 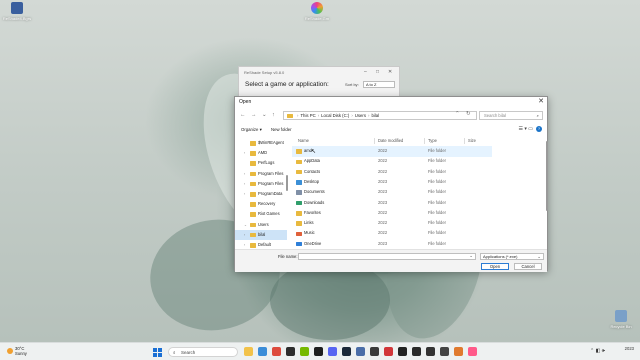 What do you see at coordinates (377, 72) in the screenshot?
I see `maximize-button: □` at bounding box center [377, 72].